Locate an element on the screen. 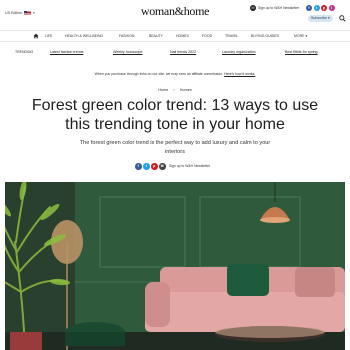 Image resolution: width=350 pixels, height=350 pixels. twitter-icon: t is located at coordinates (316, 7).